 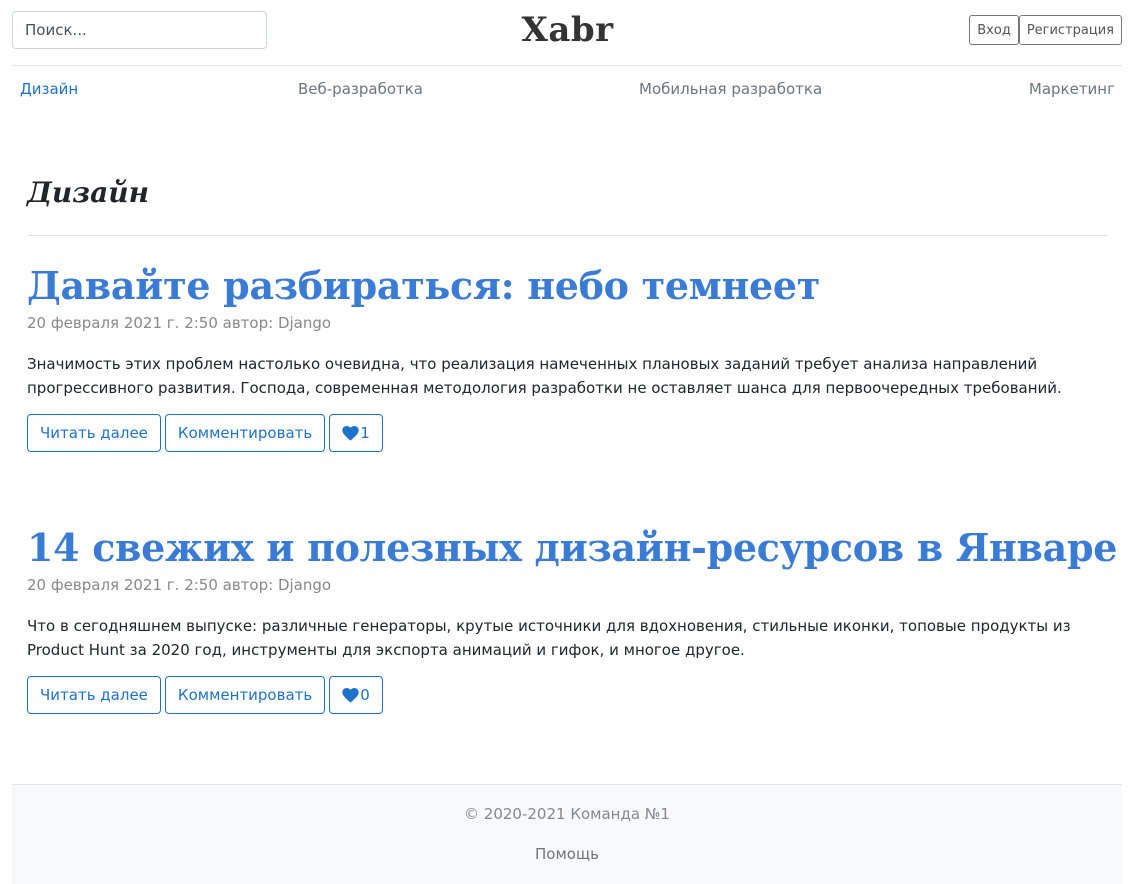 What do you see at coordinates (1072, 89) in the screenshot?
I see `nav-item-marketing: Маркетинг` at bounding box center [1072, 89].